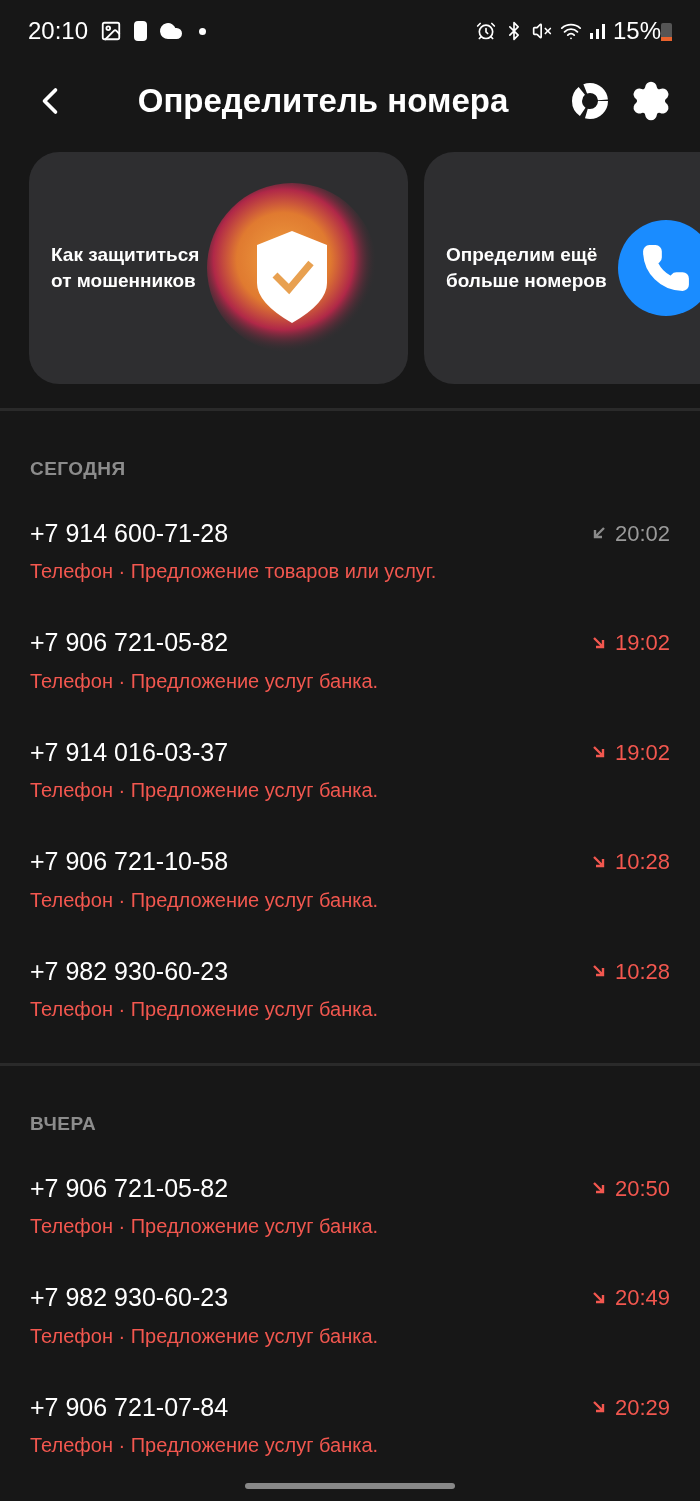 This screenshot has height=1501, width=700. I want to click on call-time: 20:29, so click(642, 1407).